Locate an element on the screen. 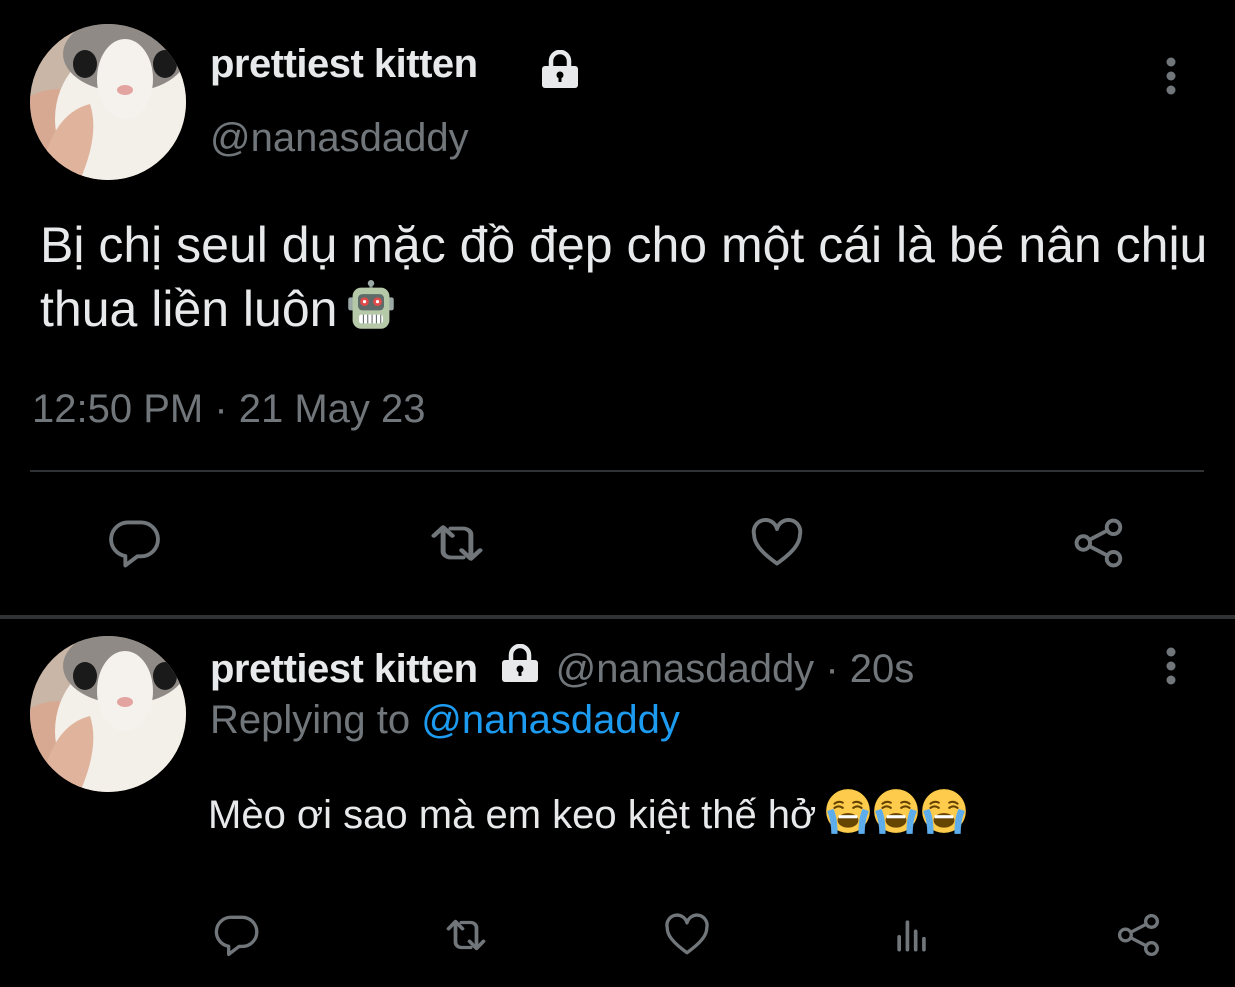 The height and width of the screenshot is (987, 1235). reply-text: Mèo ơi sao mà em keo kiệt thế hở is located at coordinates (587, 816).